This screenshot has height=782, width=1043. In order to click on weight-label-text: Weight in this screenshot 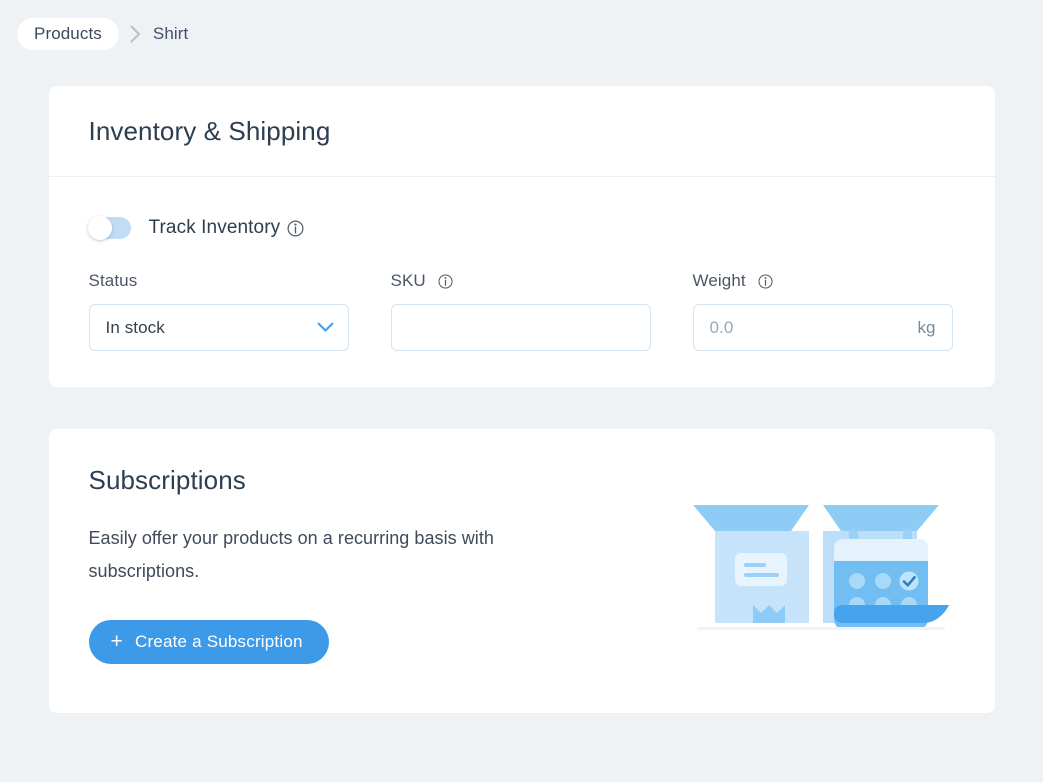, I will do `click(719, 280)`.